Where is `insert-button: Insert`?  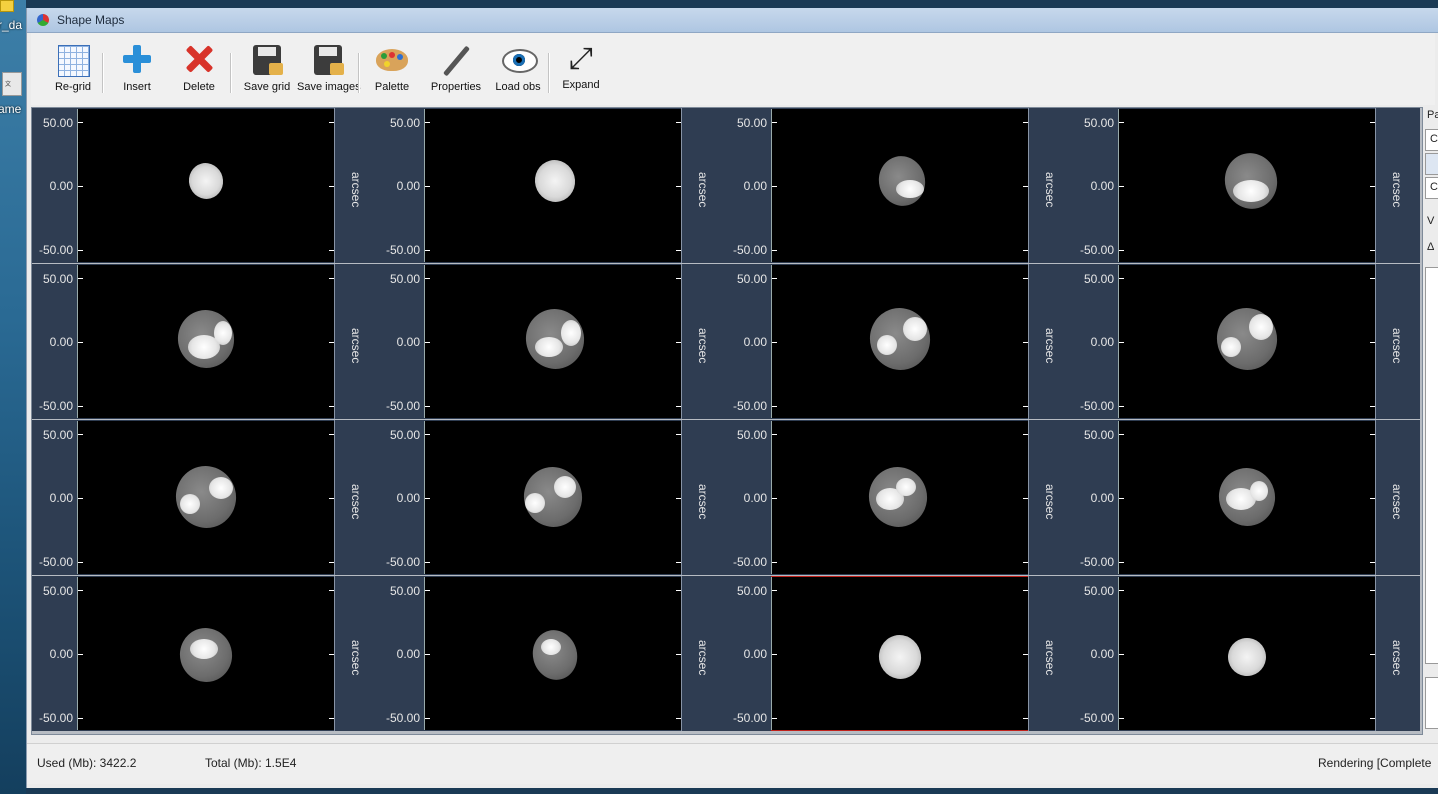 insert-button: Insert is located at coordinates (137, 67).